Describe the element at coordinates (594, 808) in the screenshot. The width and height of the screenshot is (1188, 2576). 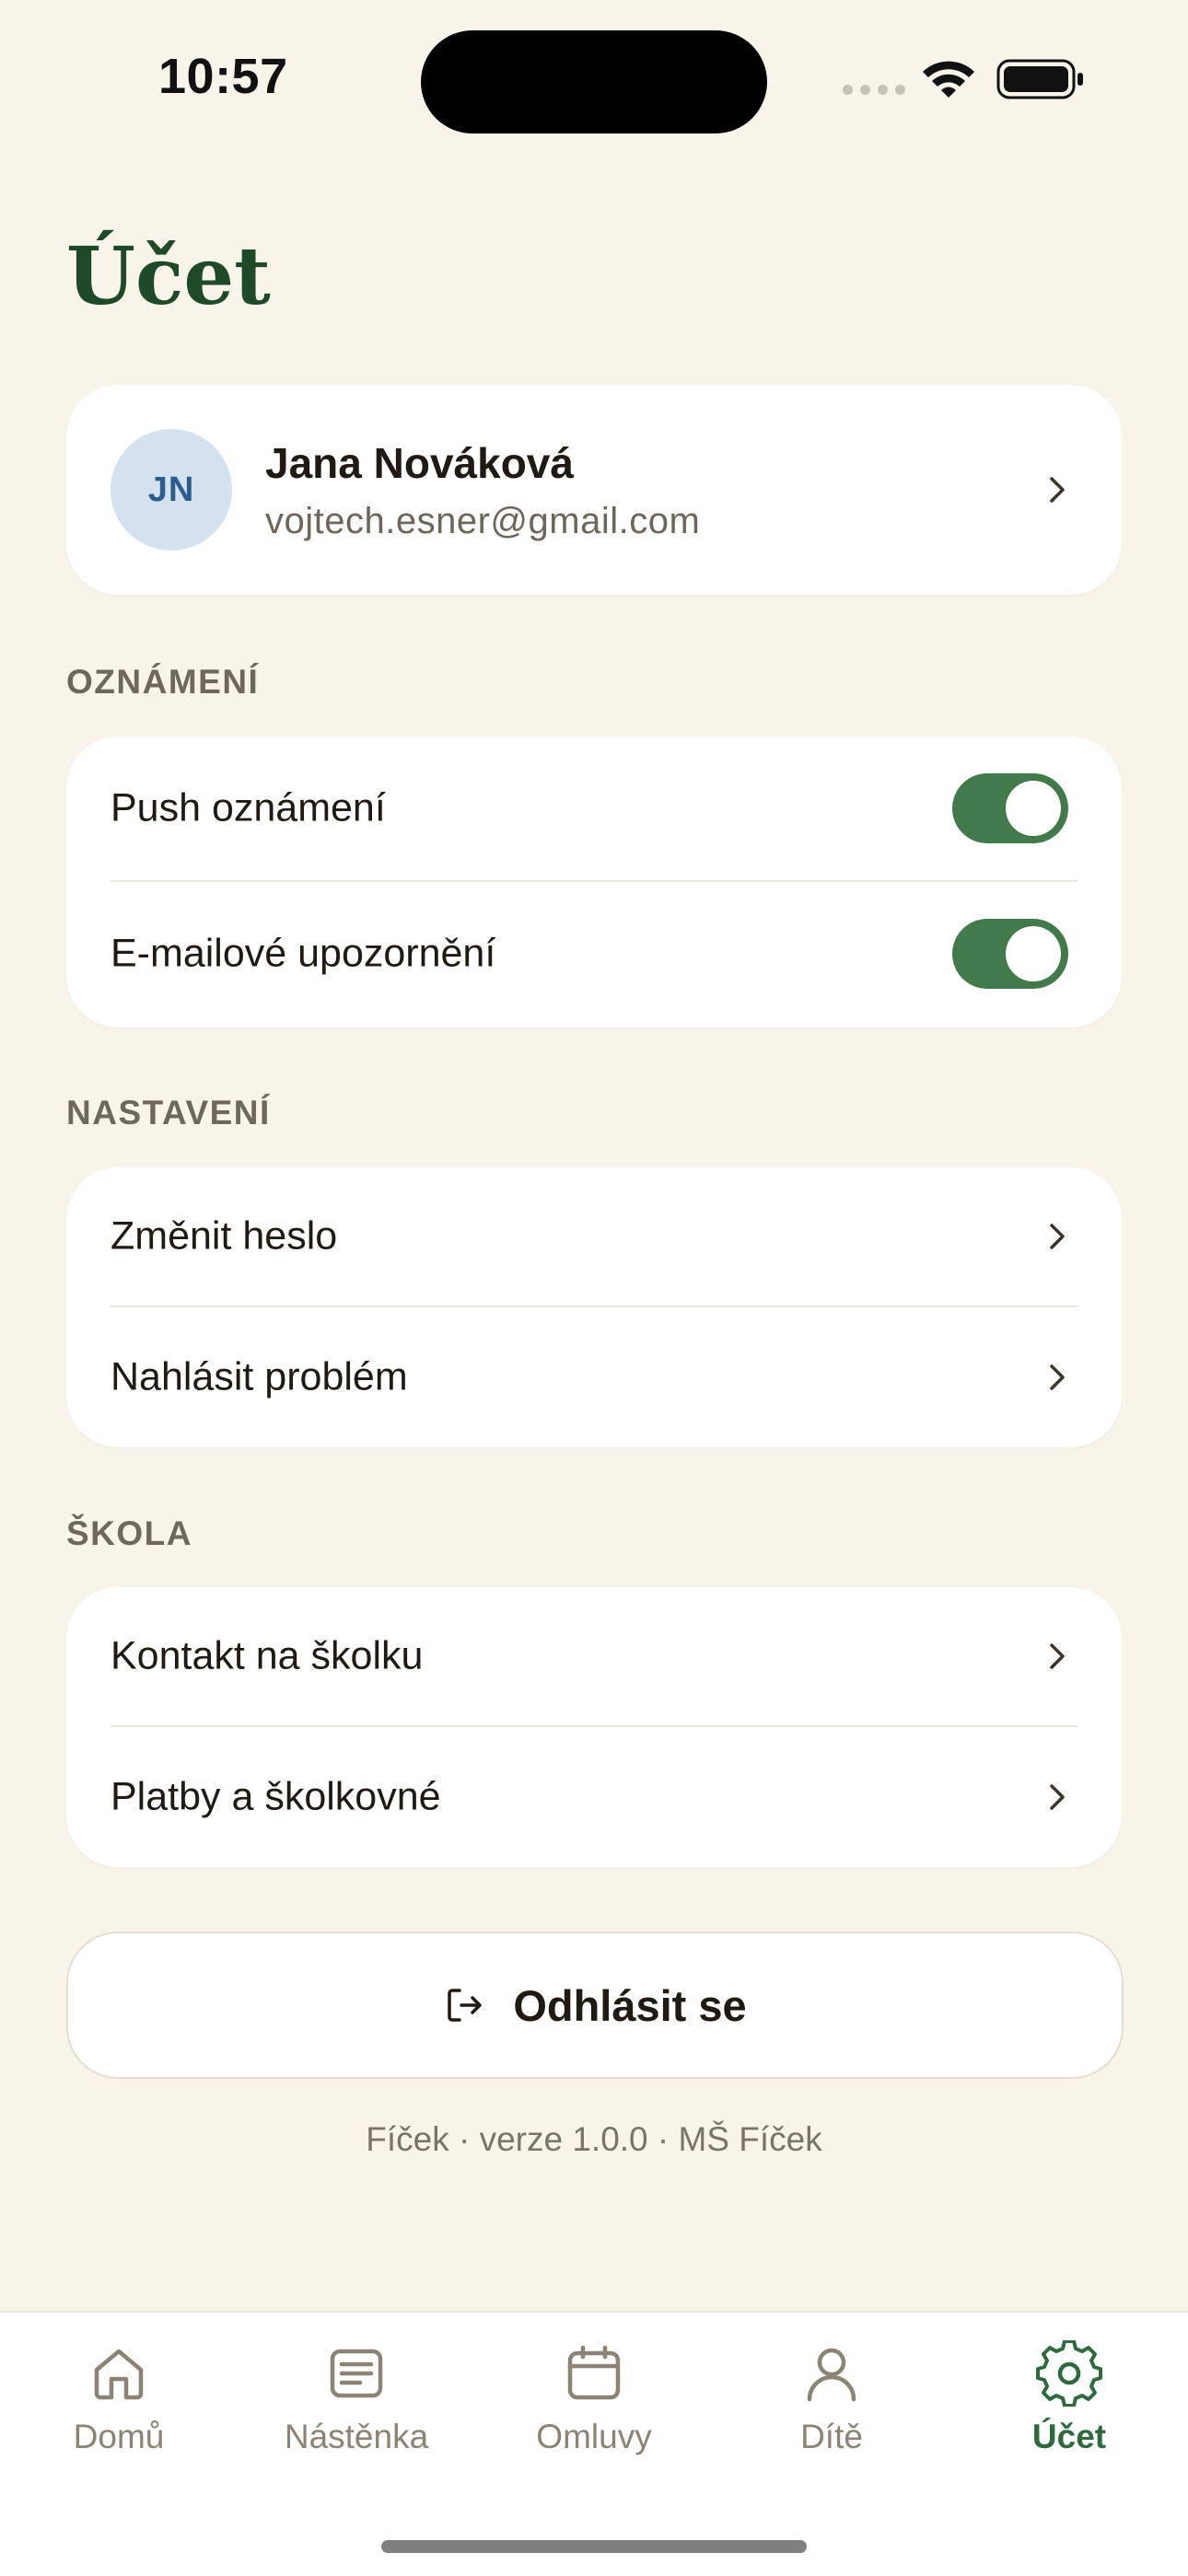
I see `push-notifications-row: Push oznámení` at that location.